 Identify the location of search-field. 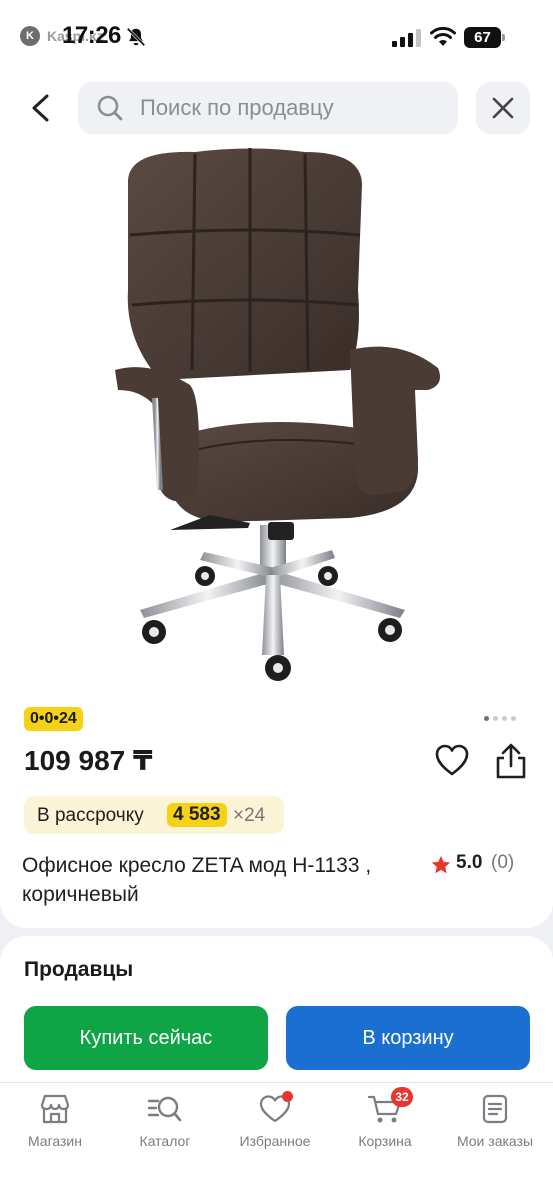
(268, 108).